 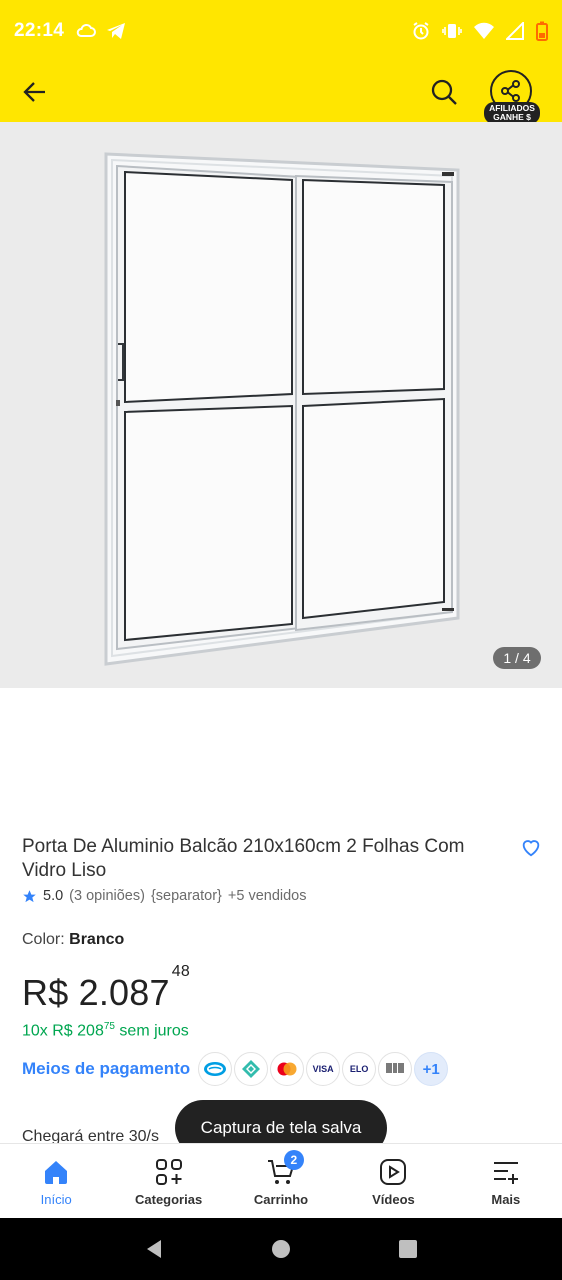 I want to click on installments: 10x R$ 20875 sem juros, so click(x=105, y=1030).